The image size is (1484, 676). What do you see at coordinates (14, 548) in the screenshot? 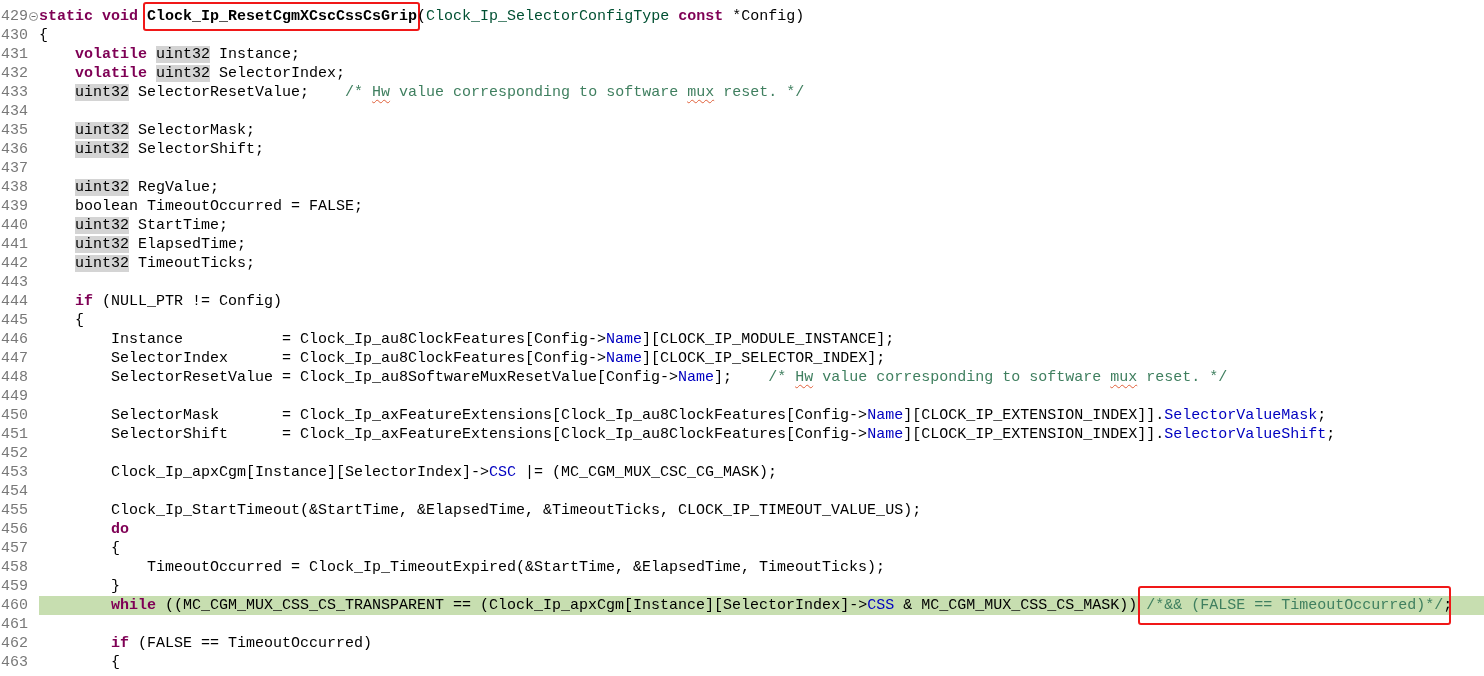
I see `line-number: 457` at bounding box center [14, 548].